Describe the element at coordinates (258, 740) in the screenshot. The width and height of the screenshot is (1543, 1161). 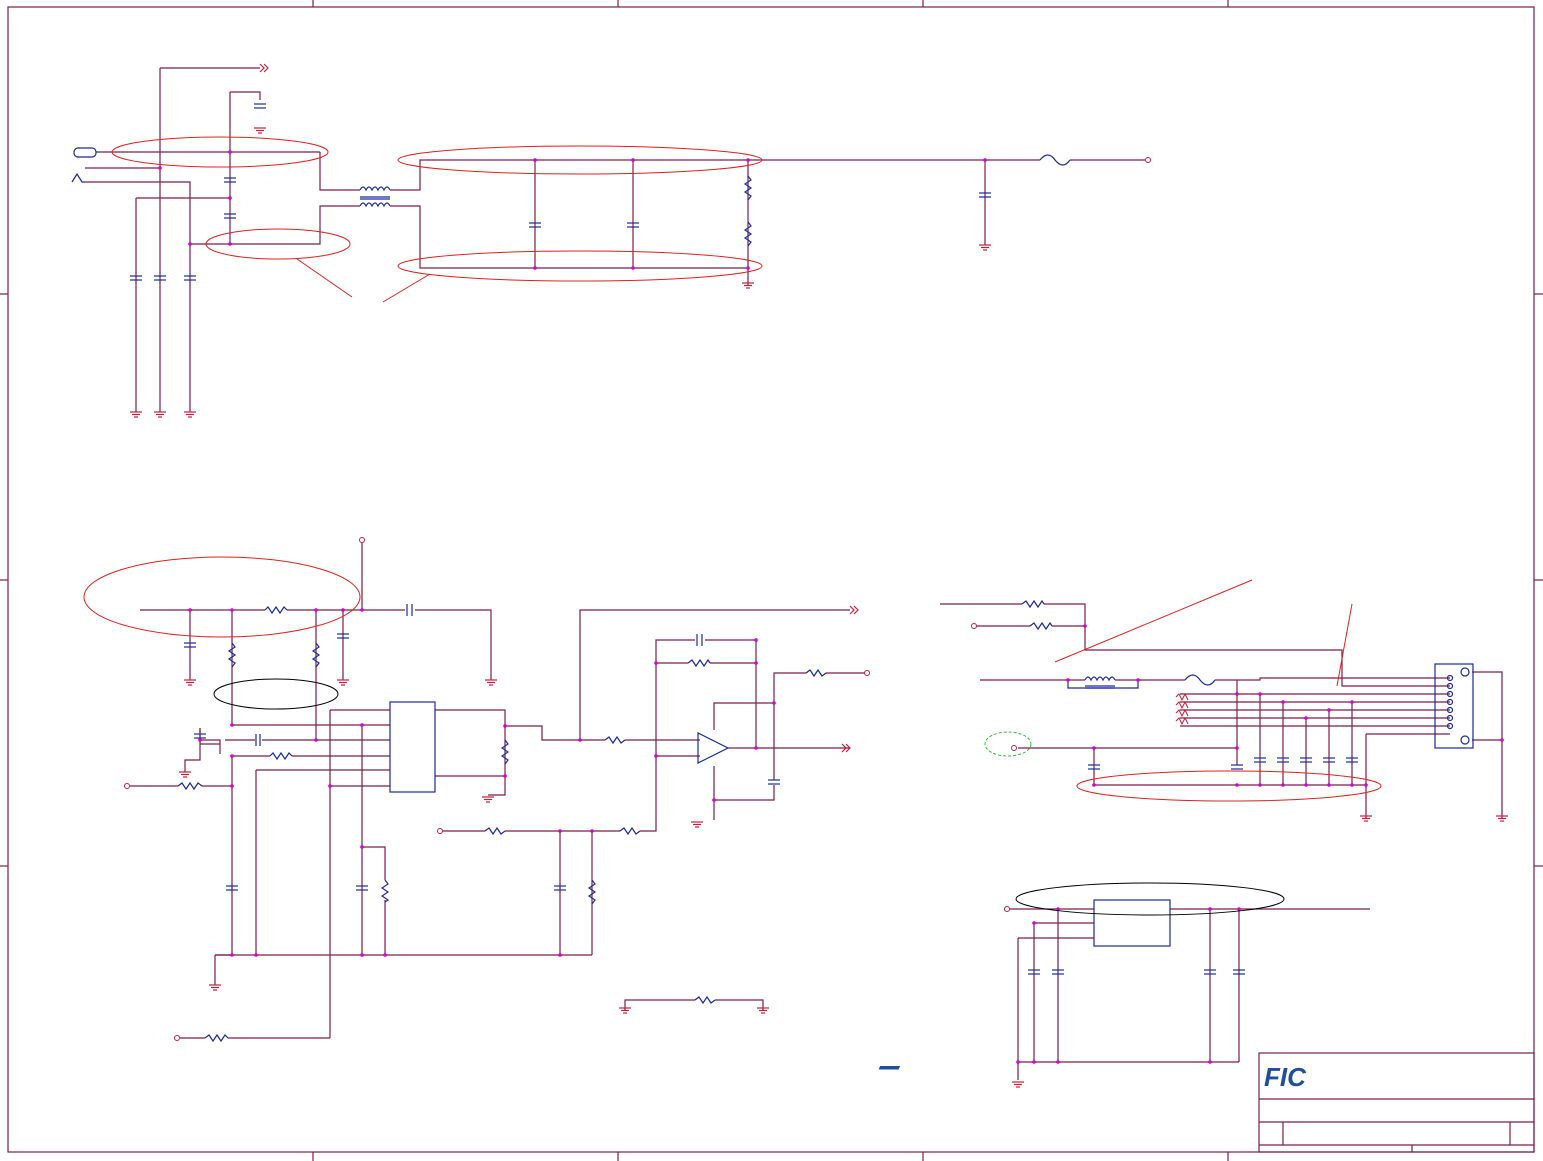
I see `capacitor-c14` at that location.